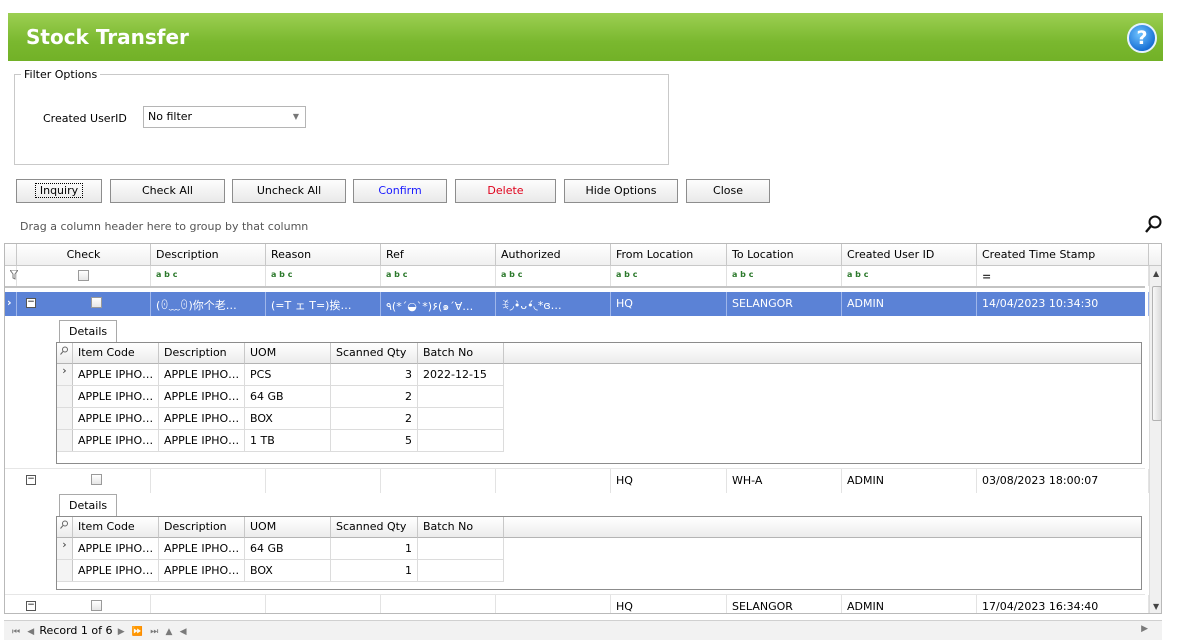 Image resolution: width=1178 pixels, height=644 pixels. What do you see at coordinates (30, 632) in the screenshot?
I see `prev-page-icon: ◀` at bounding box center [30, 632].